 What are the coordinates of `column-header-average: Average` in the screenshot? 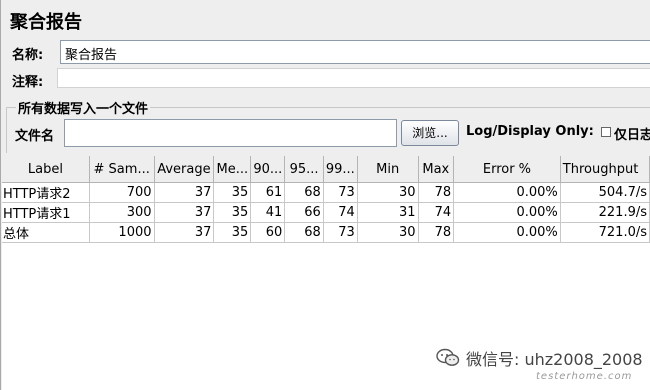 It's located at (184, 169).